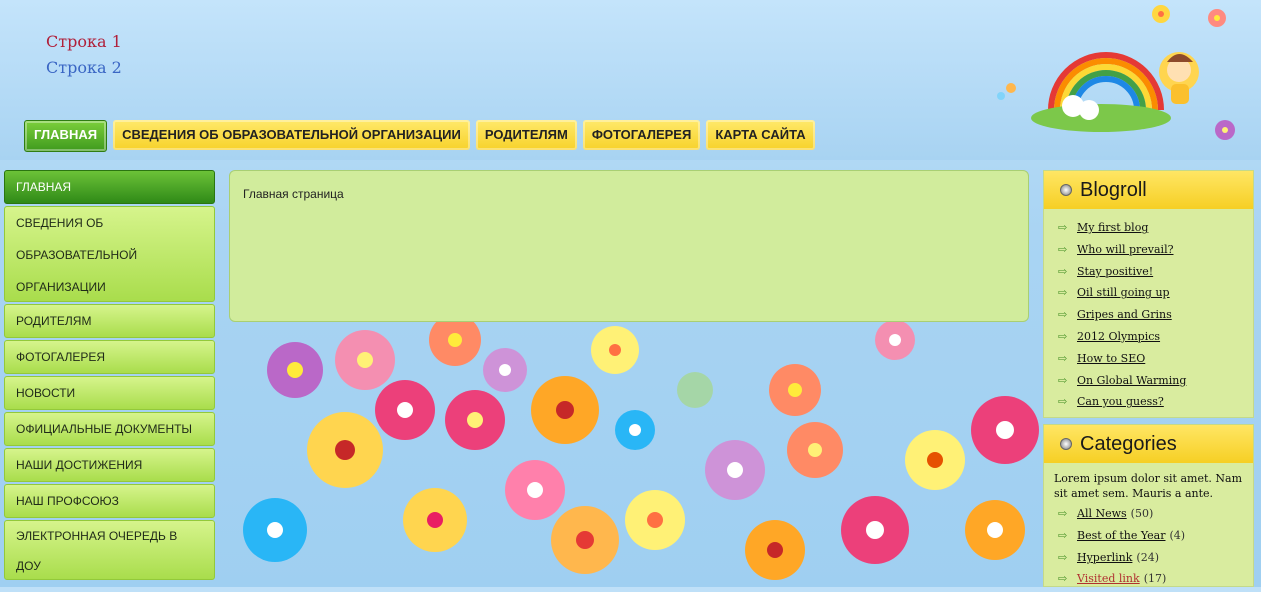 This screenshot has height=592, width=1261. I want to click on list-item: ⇨ My first blog, so click(1155, 228).